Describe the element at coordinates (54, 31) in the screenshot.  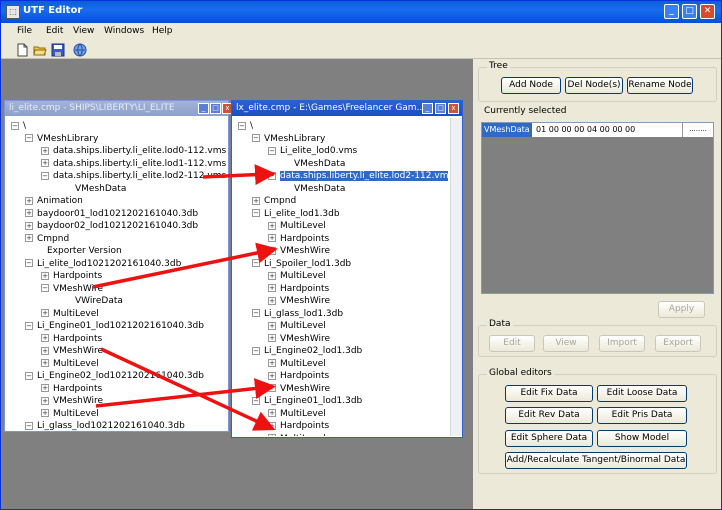
I see `menu-edit: Edit` at that location.